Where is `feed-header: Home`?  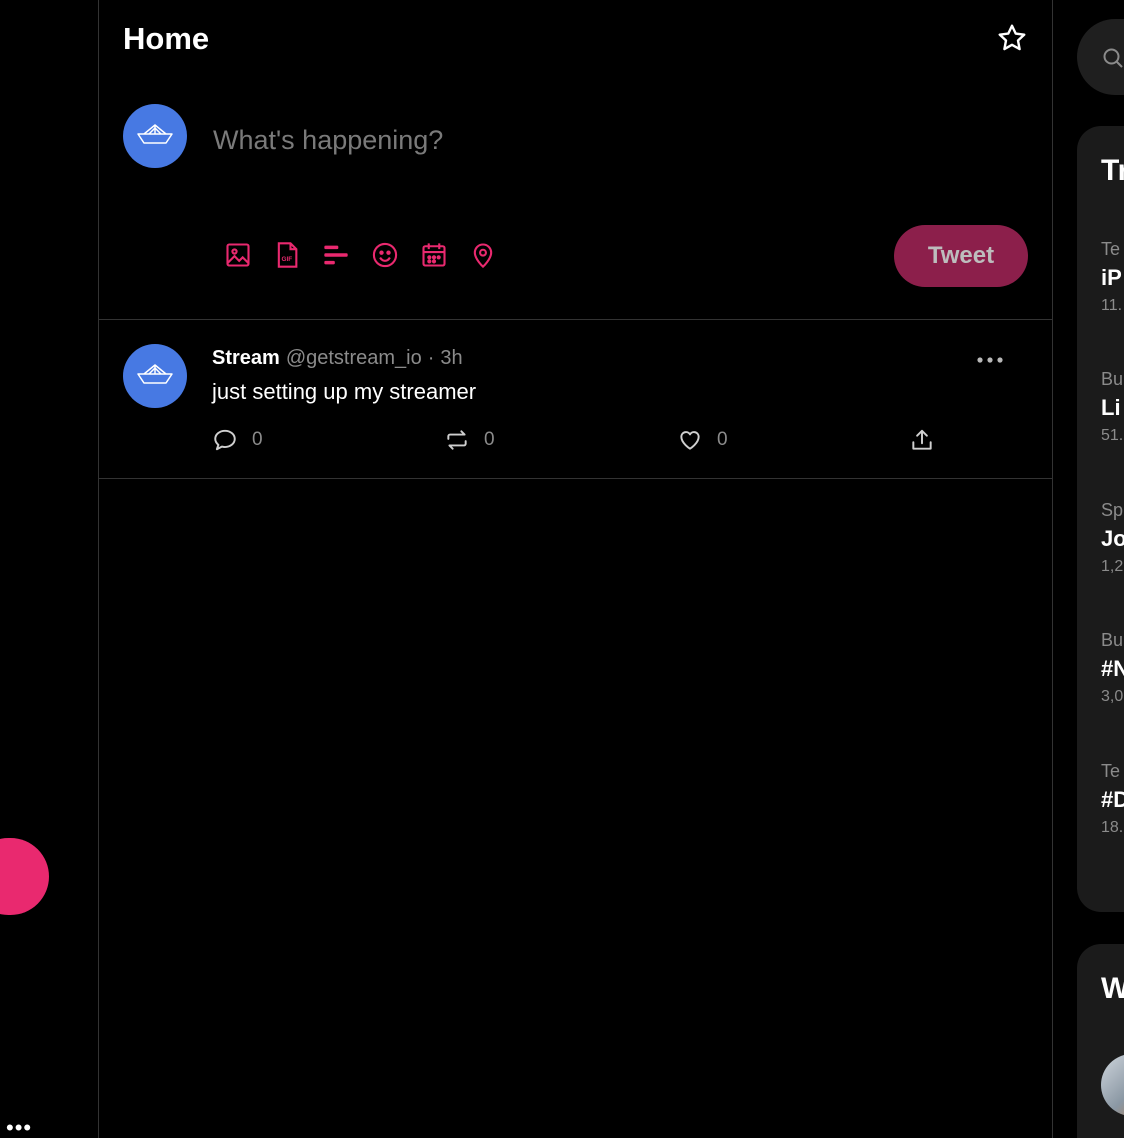 feed-header: Home is located at coordinates (575, 39).